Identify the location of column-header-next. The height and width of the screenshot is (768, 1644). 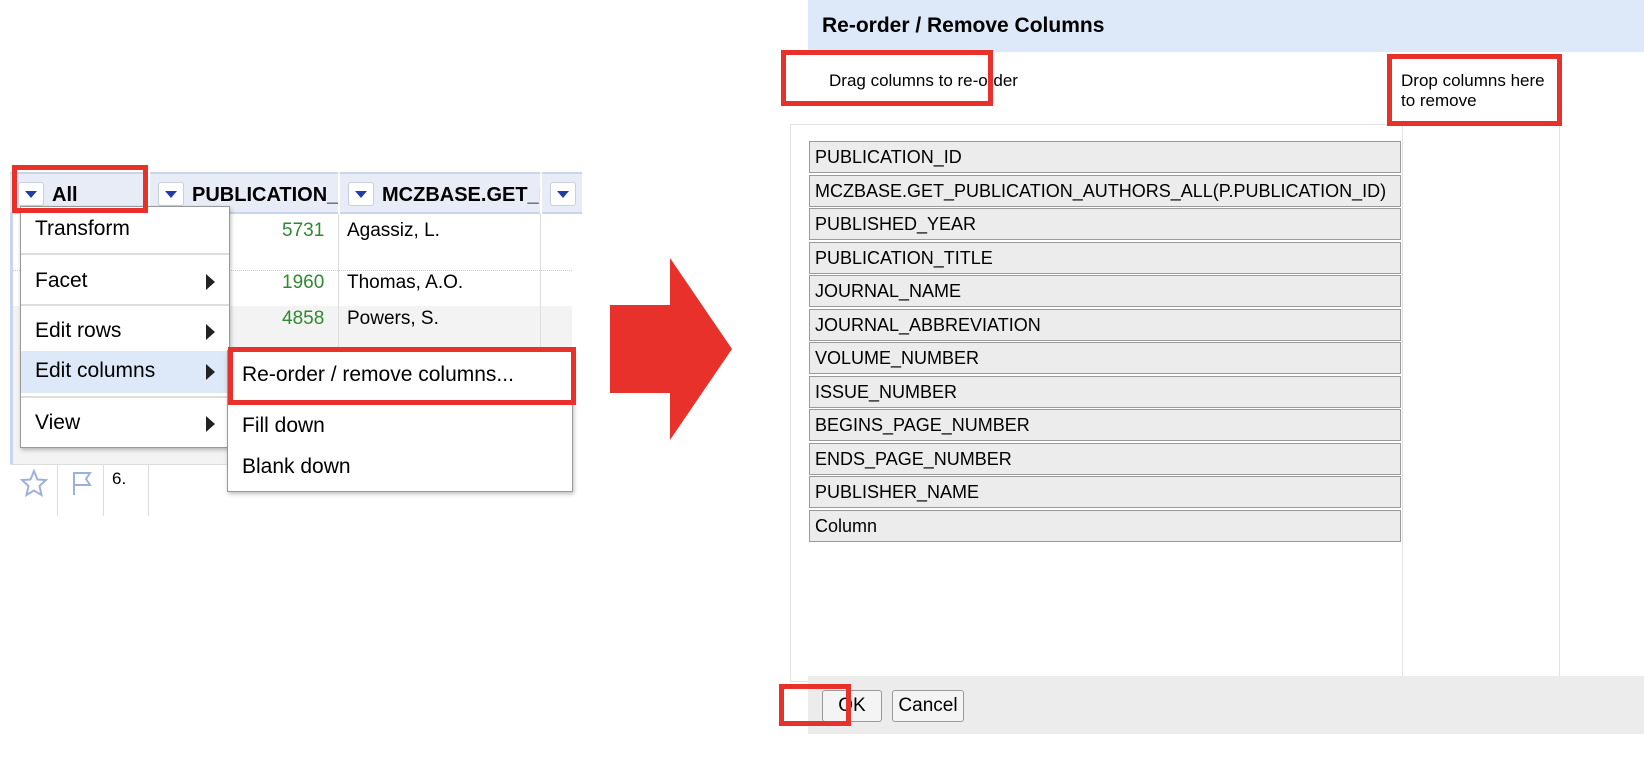
(562, 193).